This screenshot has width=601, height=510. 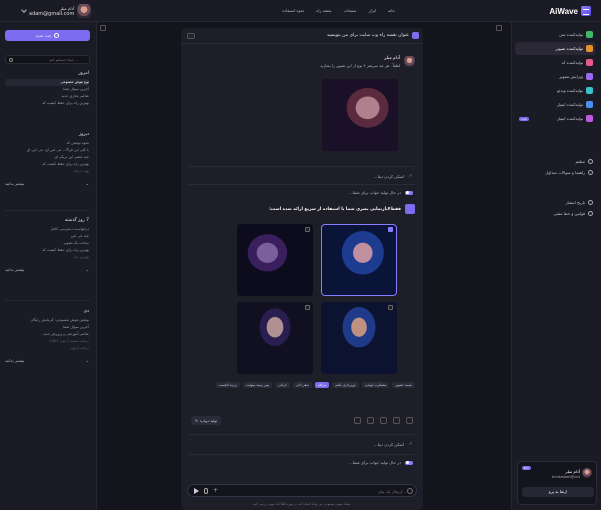 I want to click on tool-code: تولیدکننده کد, so click(x=555, y=62).